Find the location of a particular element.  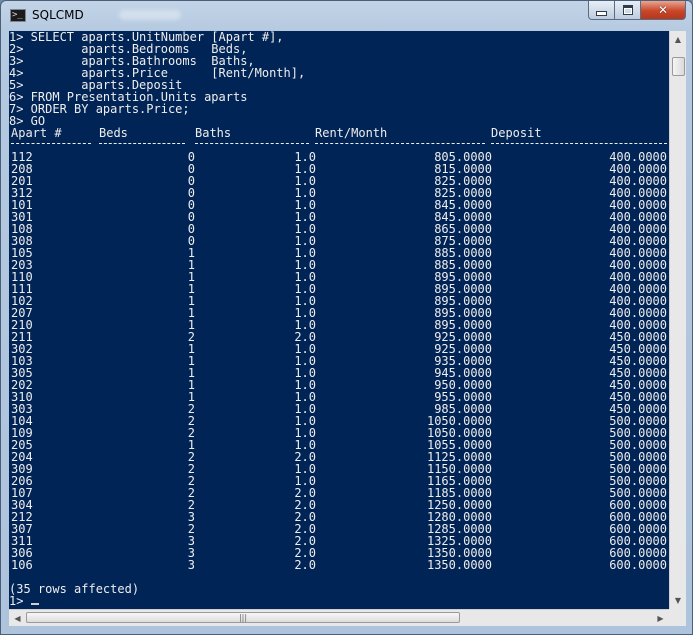

column-header: Beds is located at coordinates (113, 133).